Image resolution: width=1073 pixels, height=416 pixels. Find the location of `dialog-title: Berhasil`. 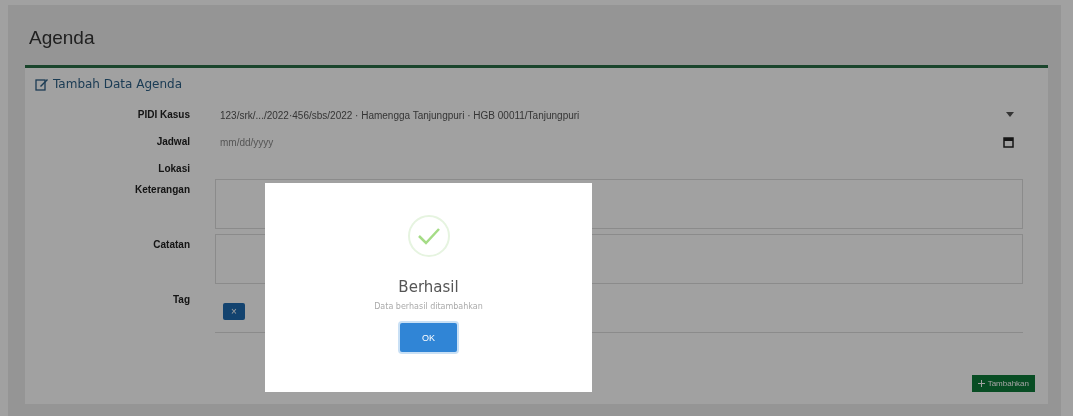

dialog-title: Berhasil is located at coordinates (428, 287).